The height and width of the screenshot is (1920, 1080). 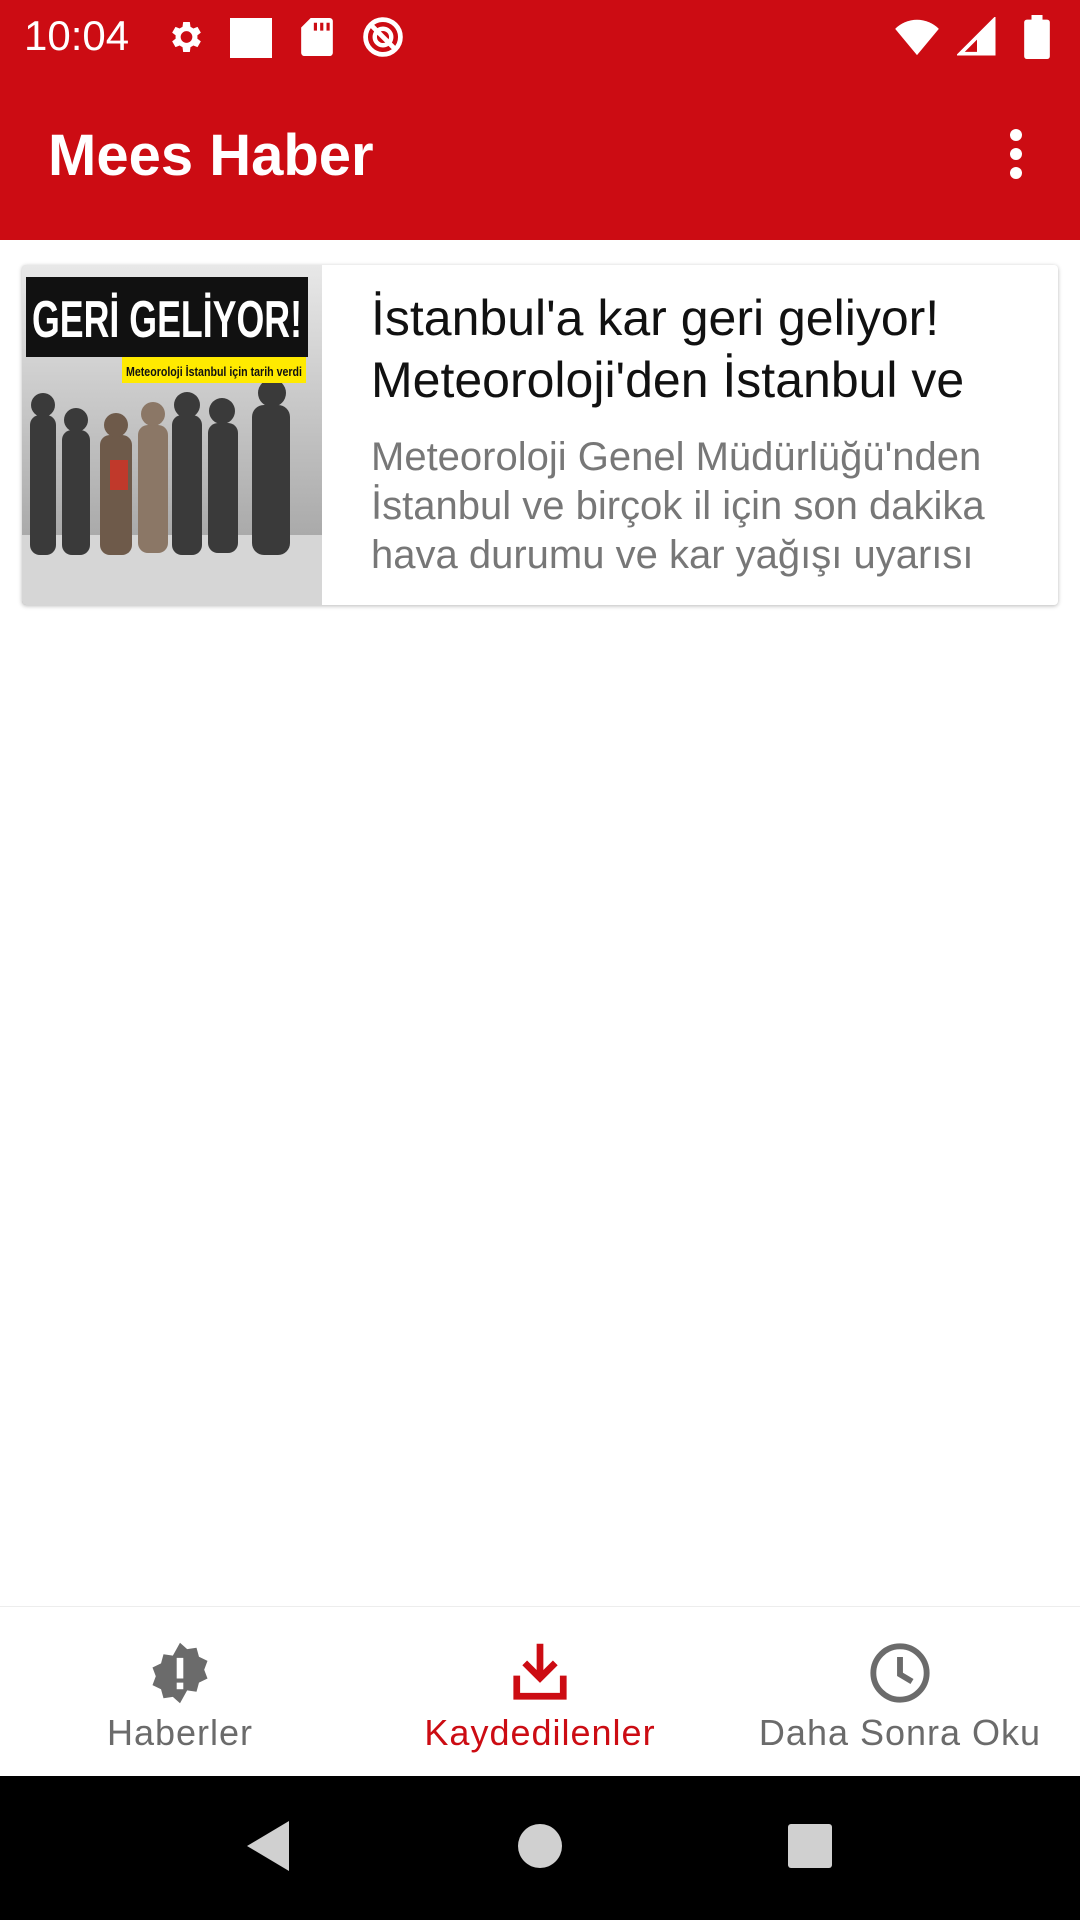 I want to click on clock-icon, so click(x=900, y=1673).